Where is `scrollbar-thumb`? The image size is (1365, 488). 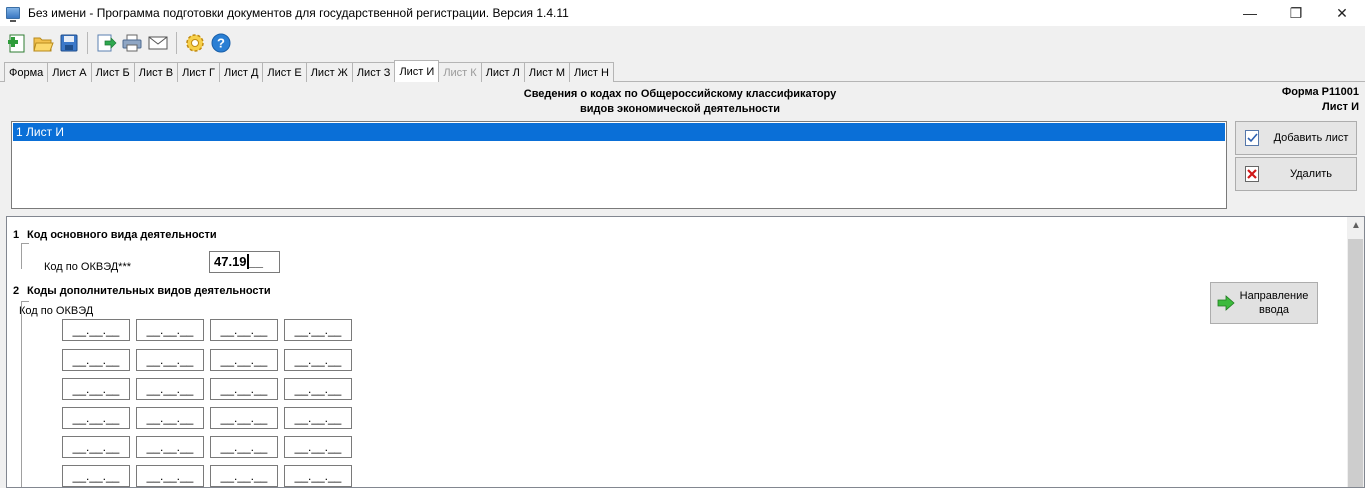
scrollbar-thumb is located at coordinates (1355, 363).